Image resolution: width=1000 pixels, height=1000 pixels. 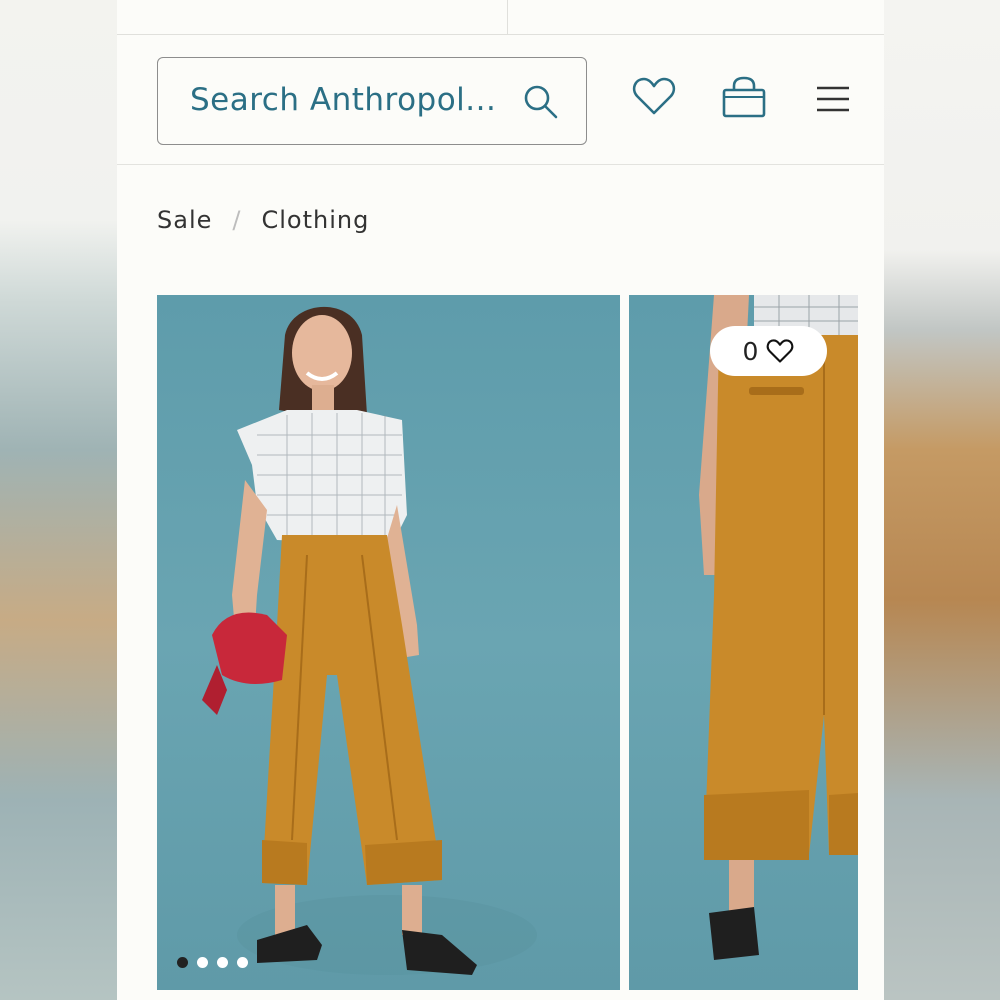 I want to click on image-carousel-indicator, so click(x=212, y=962).